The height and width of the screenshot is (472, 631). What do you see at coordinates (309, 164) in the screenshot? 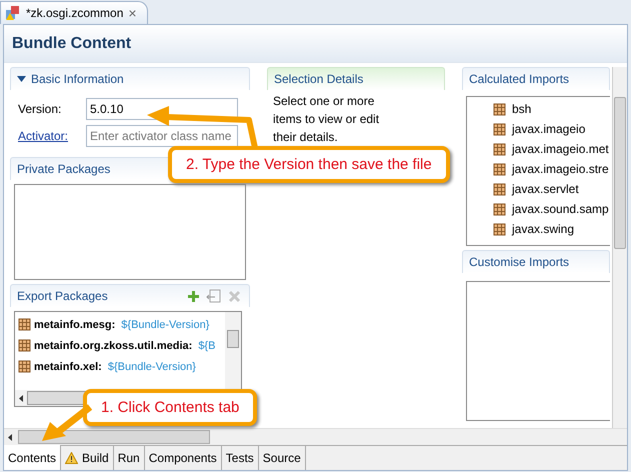
I see `callout-tooltip: 2. Type the Version then save the file` at bounding box center [309, 164].